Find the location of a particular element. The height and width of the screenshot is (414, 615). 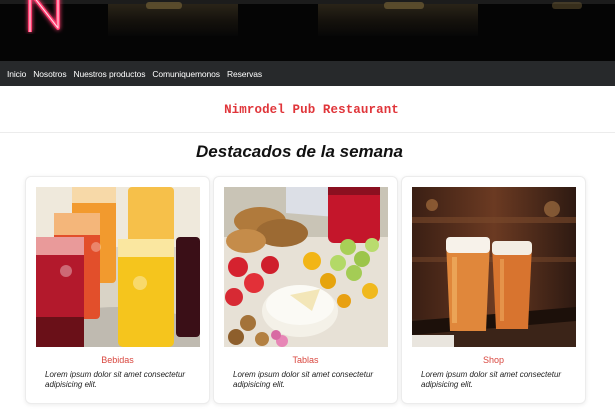

neon-logo-n is located at coordinates (44, 16).